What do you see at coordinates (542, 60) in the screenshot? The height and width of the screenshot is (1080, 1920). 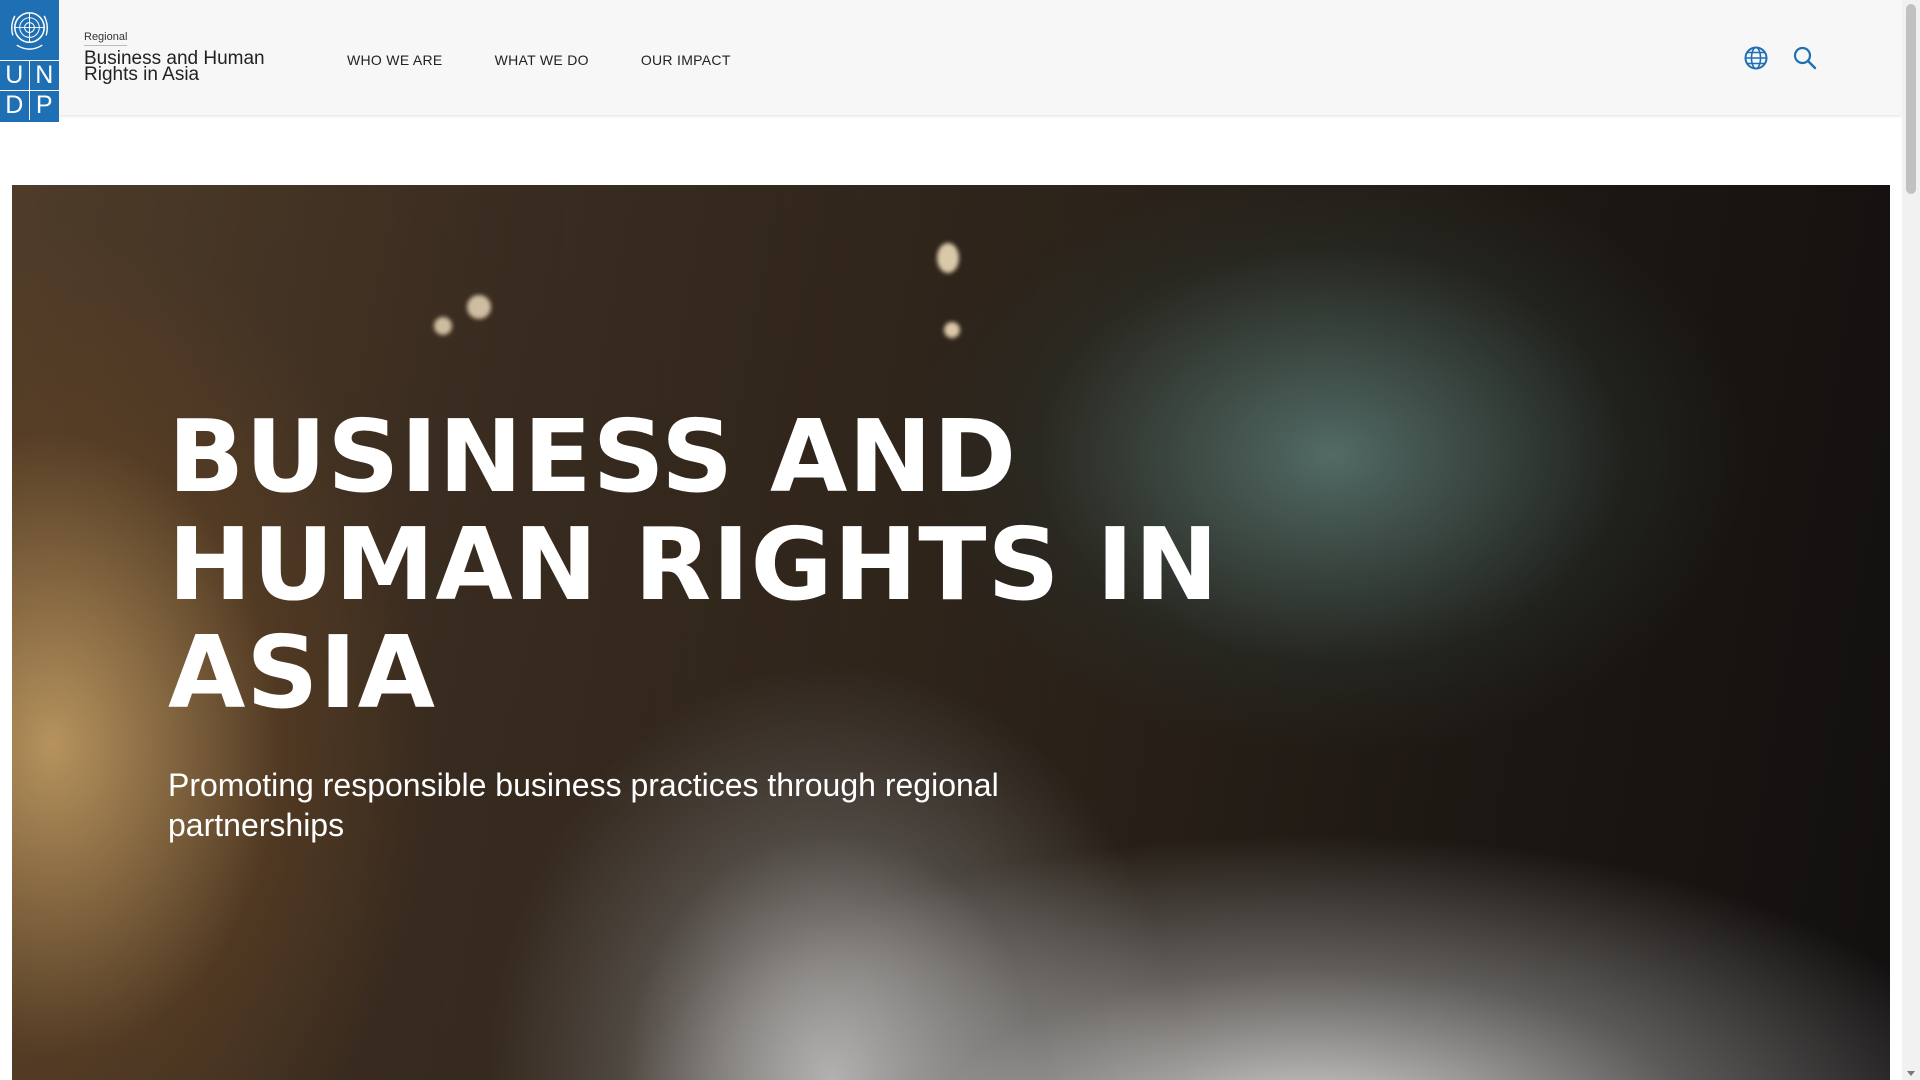 I see `nav-item-what-we-do: WHAT WE DO` at bounding box center [542, 60].